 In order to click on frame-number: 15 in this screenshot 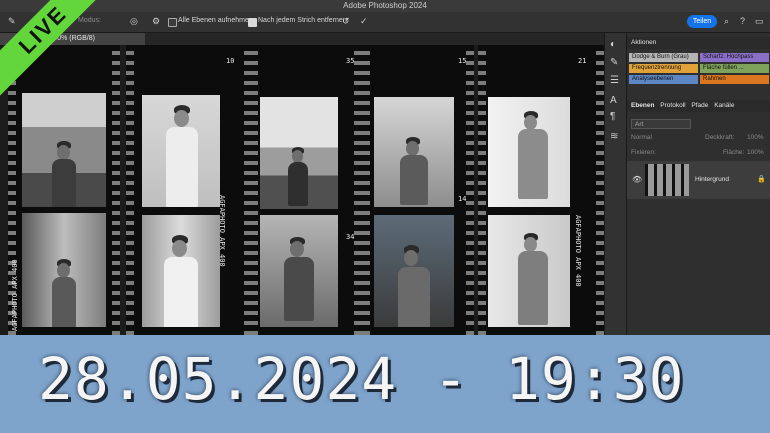, I will do `click(462, 61)`.